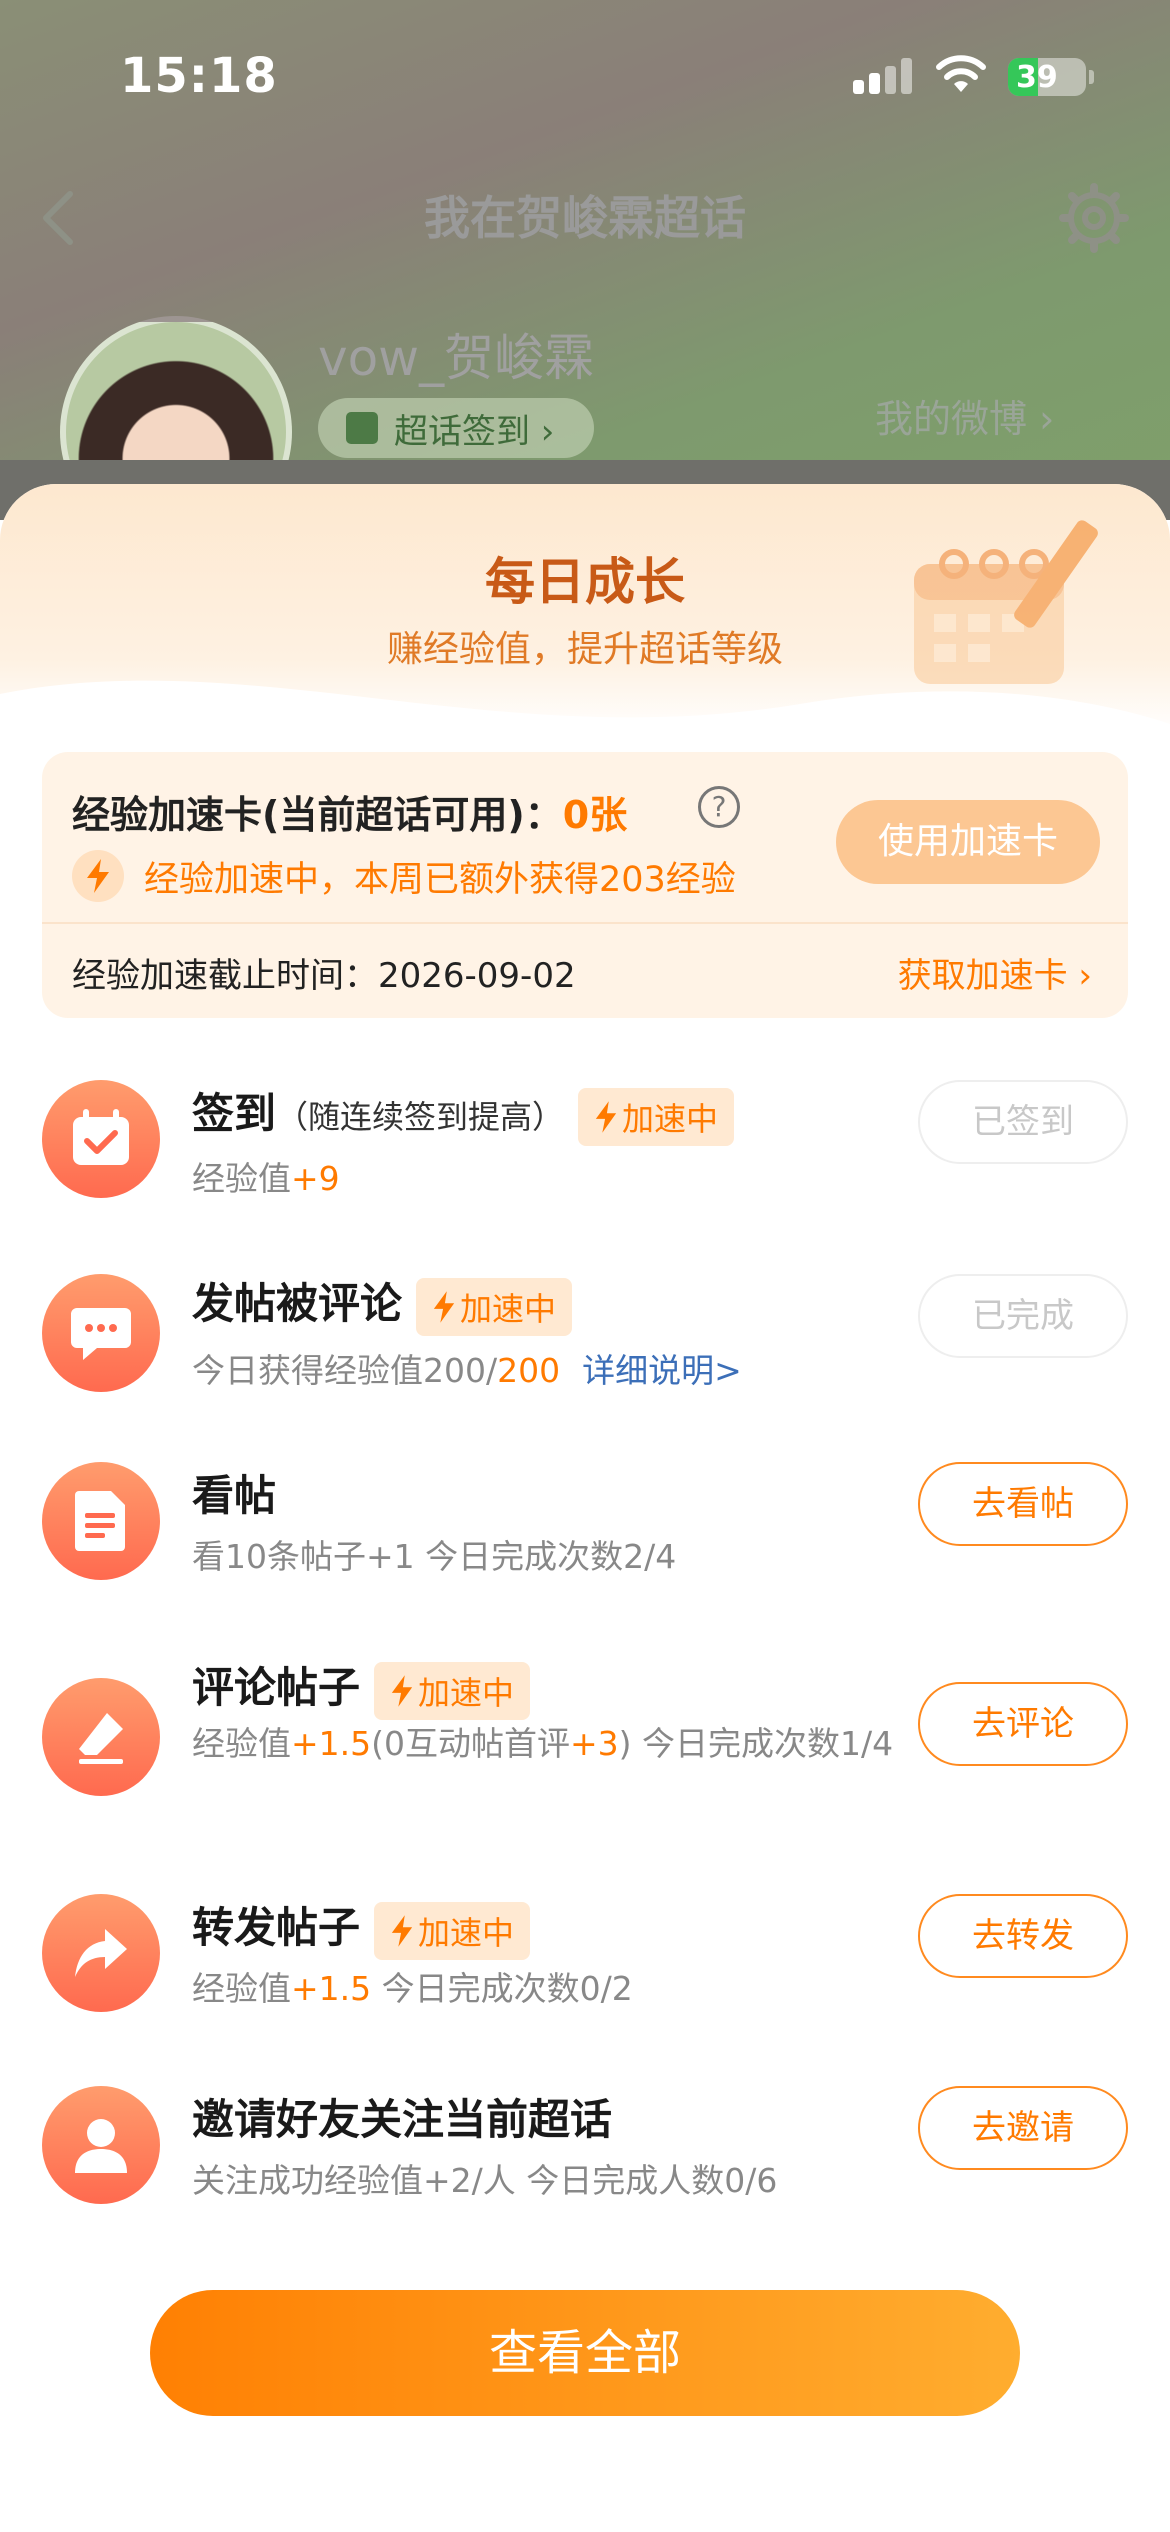 This screenshot has height=2532, width=1170. What do you see at coordinates (402, 2119) in the screenshot?
I see `task-name: 邀请好友关注当前超话` at bounding box center [402, 2119].